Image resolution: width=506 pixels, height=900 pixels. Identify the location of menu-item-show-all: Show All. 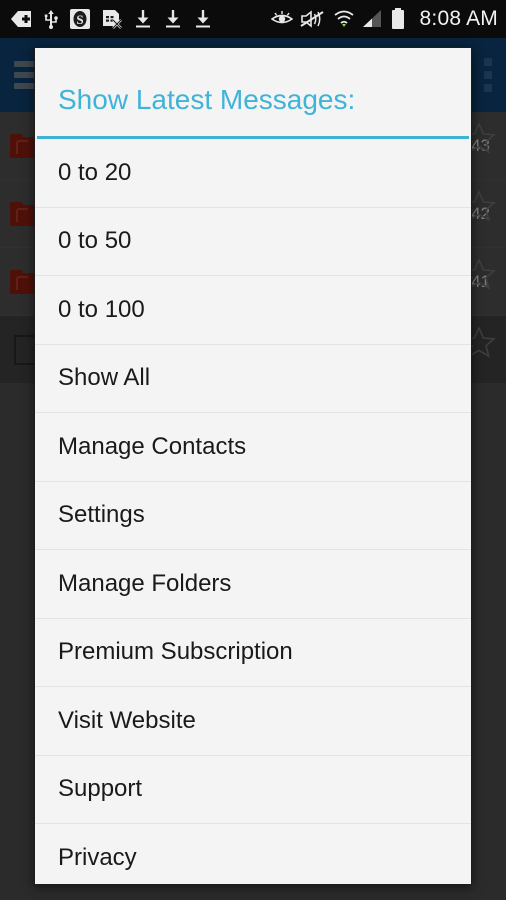
(253, 378).